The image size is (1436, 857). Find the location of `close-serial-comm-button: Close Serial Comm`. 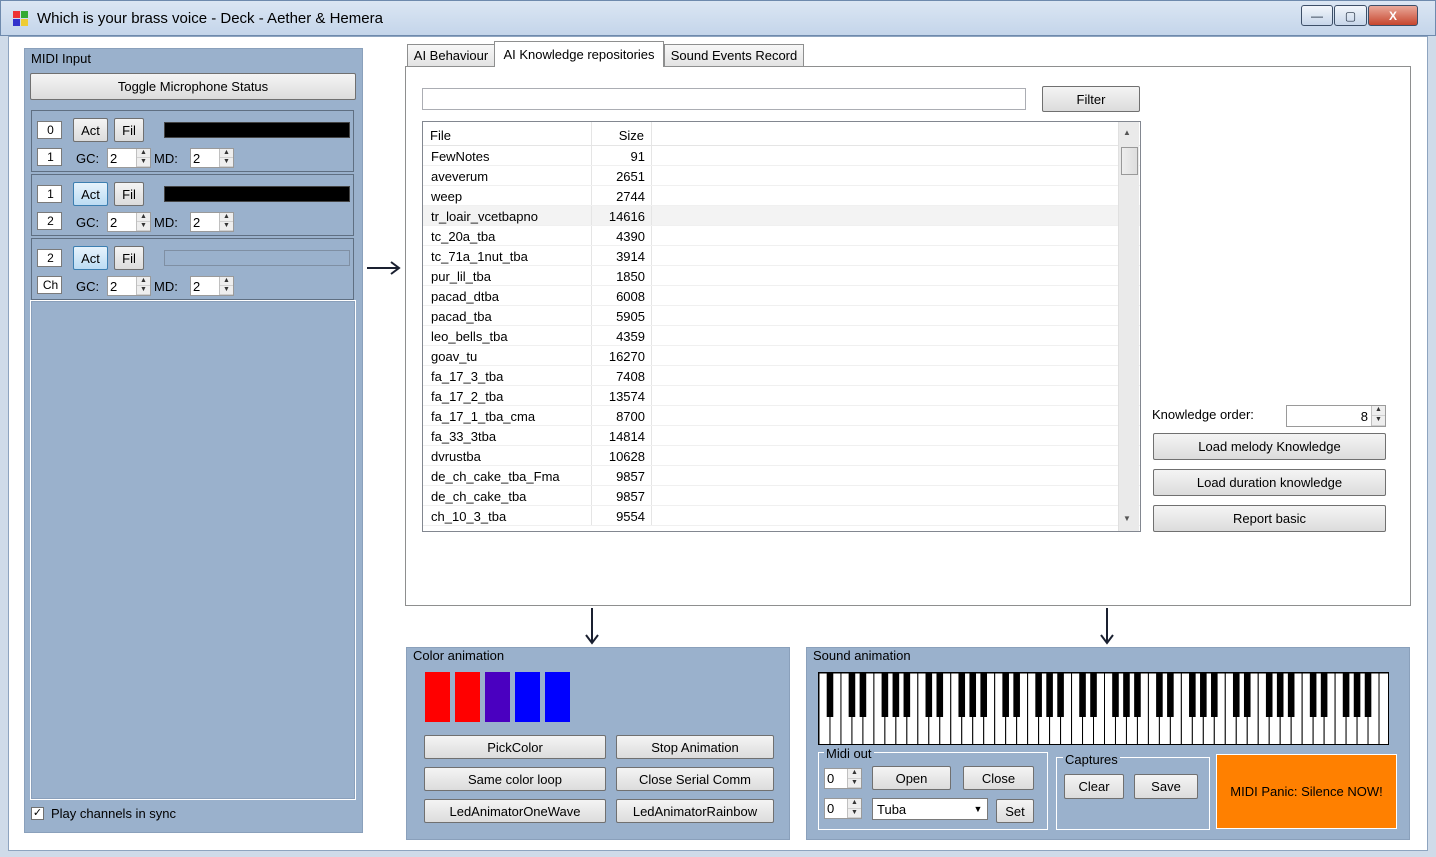

close-serial-comm-button: Close Serial Comm is located at coordinates (695, 779).